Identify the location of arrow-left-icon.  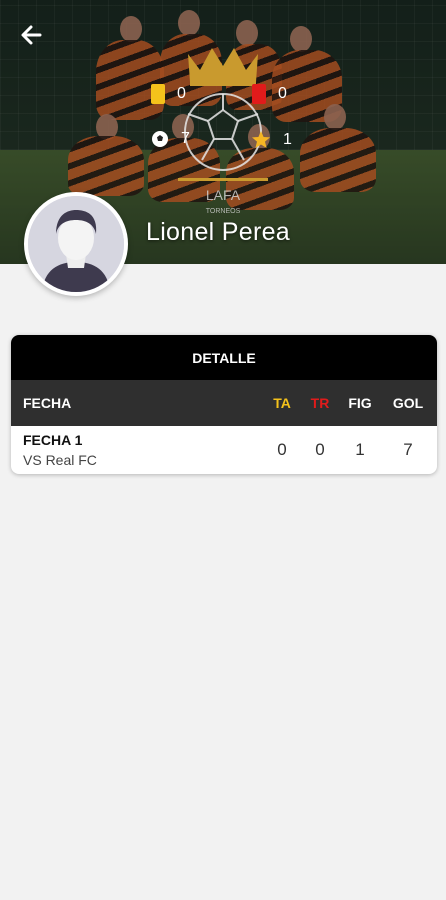
(31, 35).